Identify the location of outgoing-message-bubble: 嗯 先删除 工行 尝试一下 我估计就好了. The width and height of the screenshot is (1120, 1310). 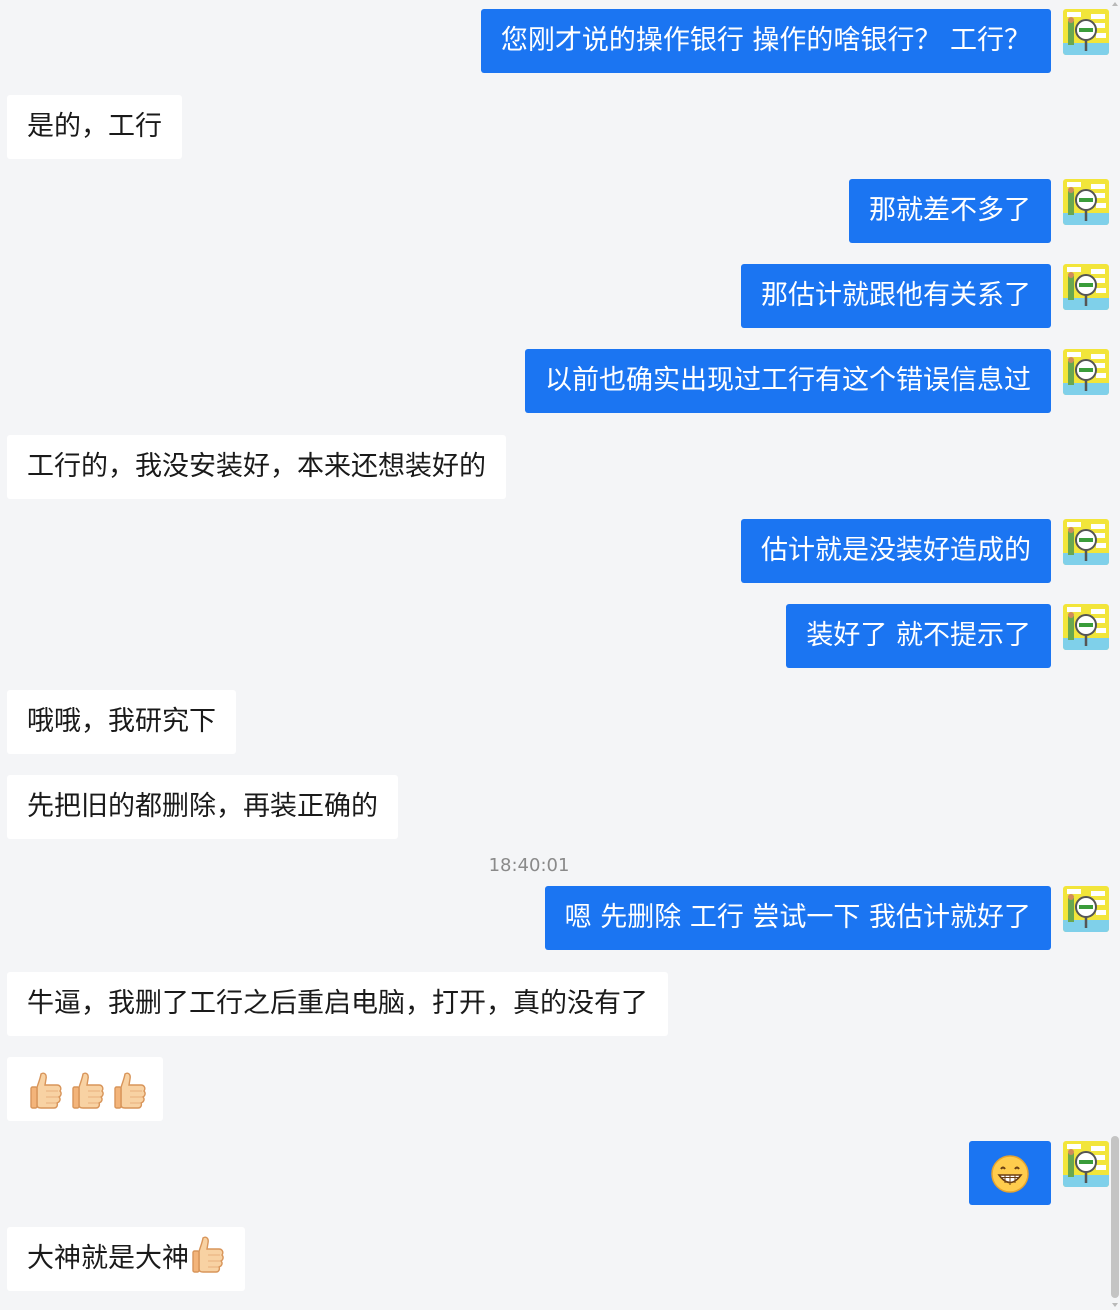
(797, 918).